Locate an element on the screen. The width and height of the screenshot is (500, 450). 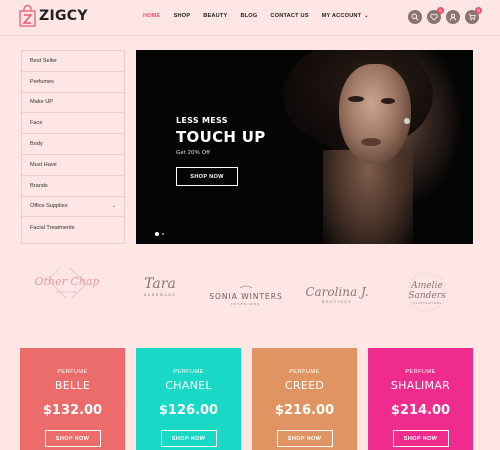
hero-shop-now-button: SHOP NOW is located at coordinates (207, 176).